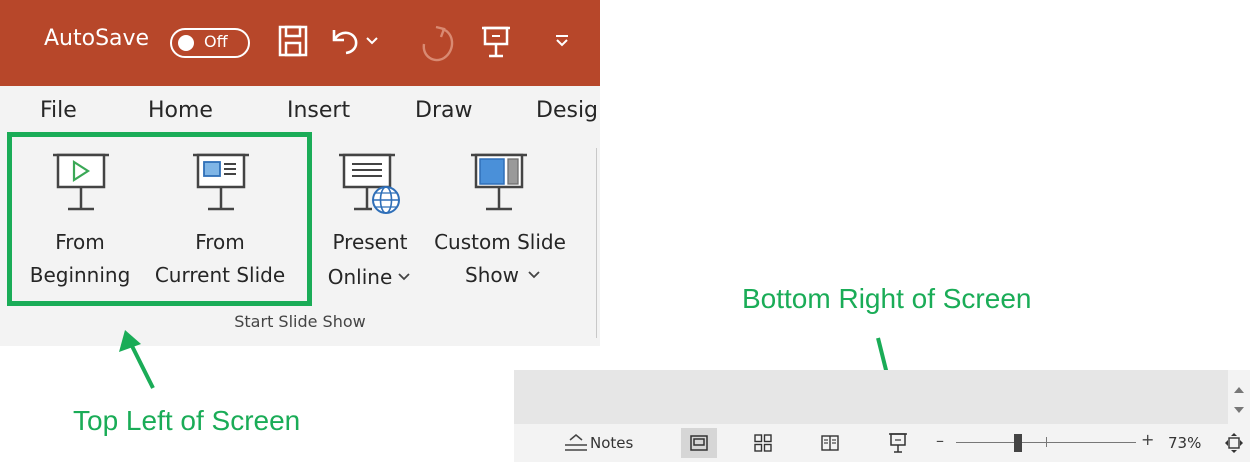  I want to click on save-icon, so click(293, 41).